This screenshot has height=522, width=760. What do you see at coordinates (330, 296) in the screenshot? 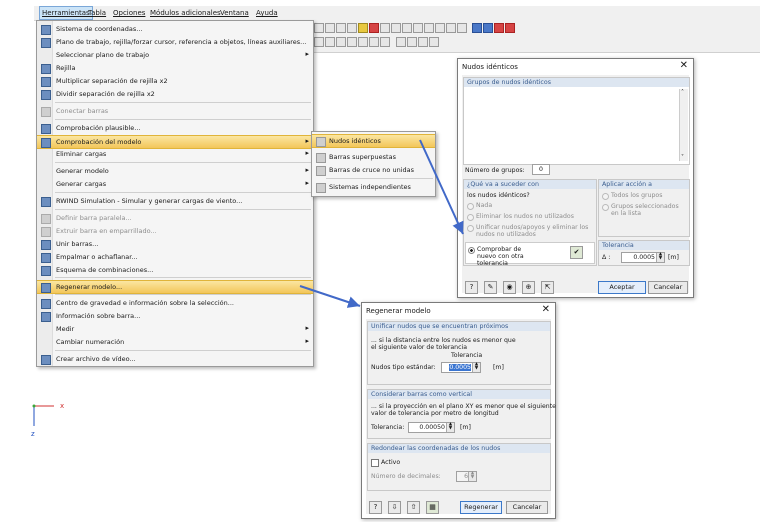
I see `arrow-to-regen-dialog` at bounding box center [330, 296].